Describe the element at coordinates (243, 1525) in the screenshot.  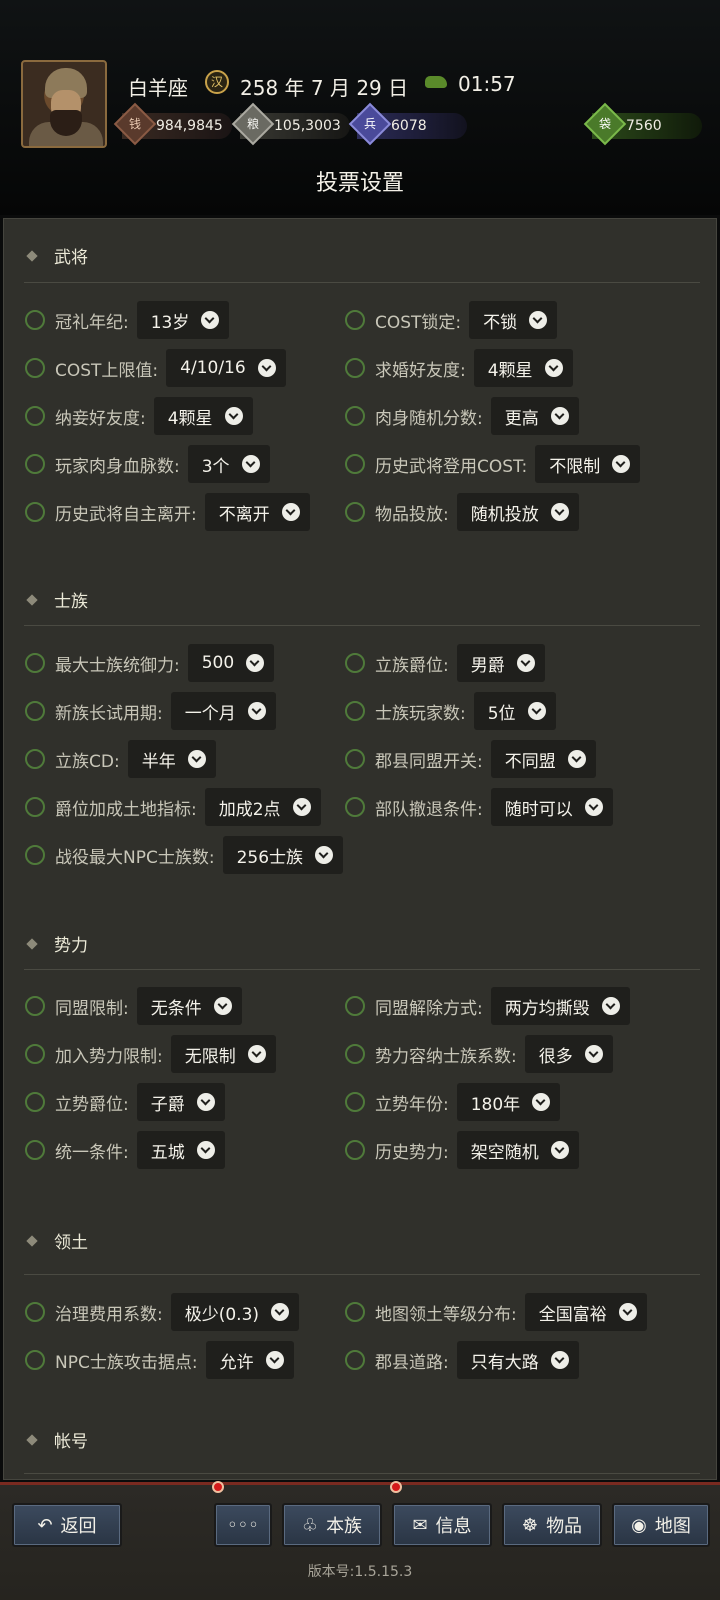
I see `more-button: ◦◦◦` at that location.